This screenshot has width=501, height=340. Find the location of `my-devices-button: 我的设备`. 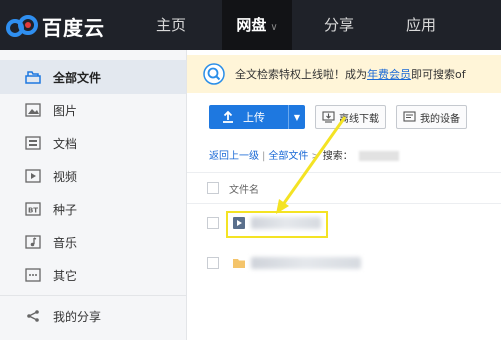

my-devices-button: 我的设备 is located at coordinates (431, 117).